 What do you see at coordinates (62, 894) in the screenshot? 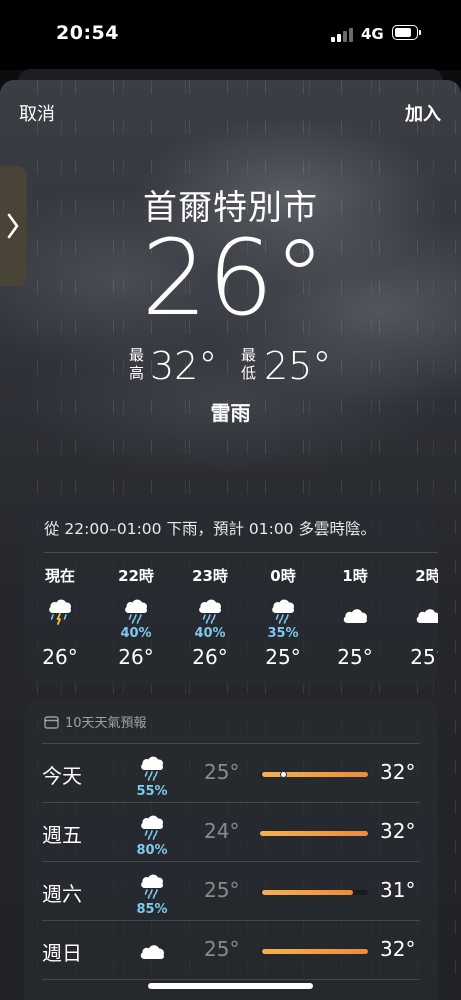
I see `day-label: 週六` at bounding box center [62, 894].